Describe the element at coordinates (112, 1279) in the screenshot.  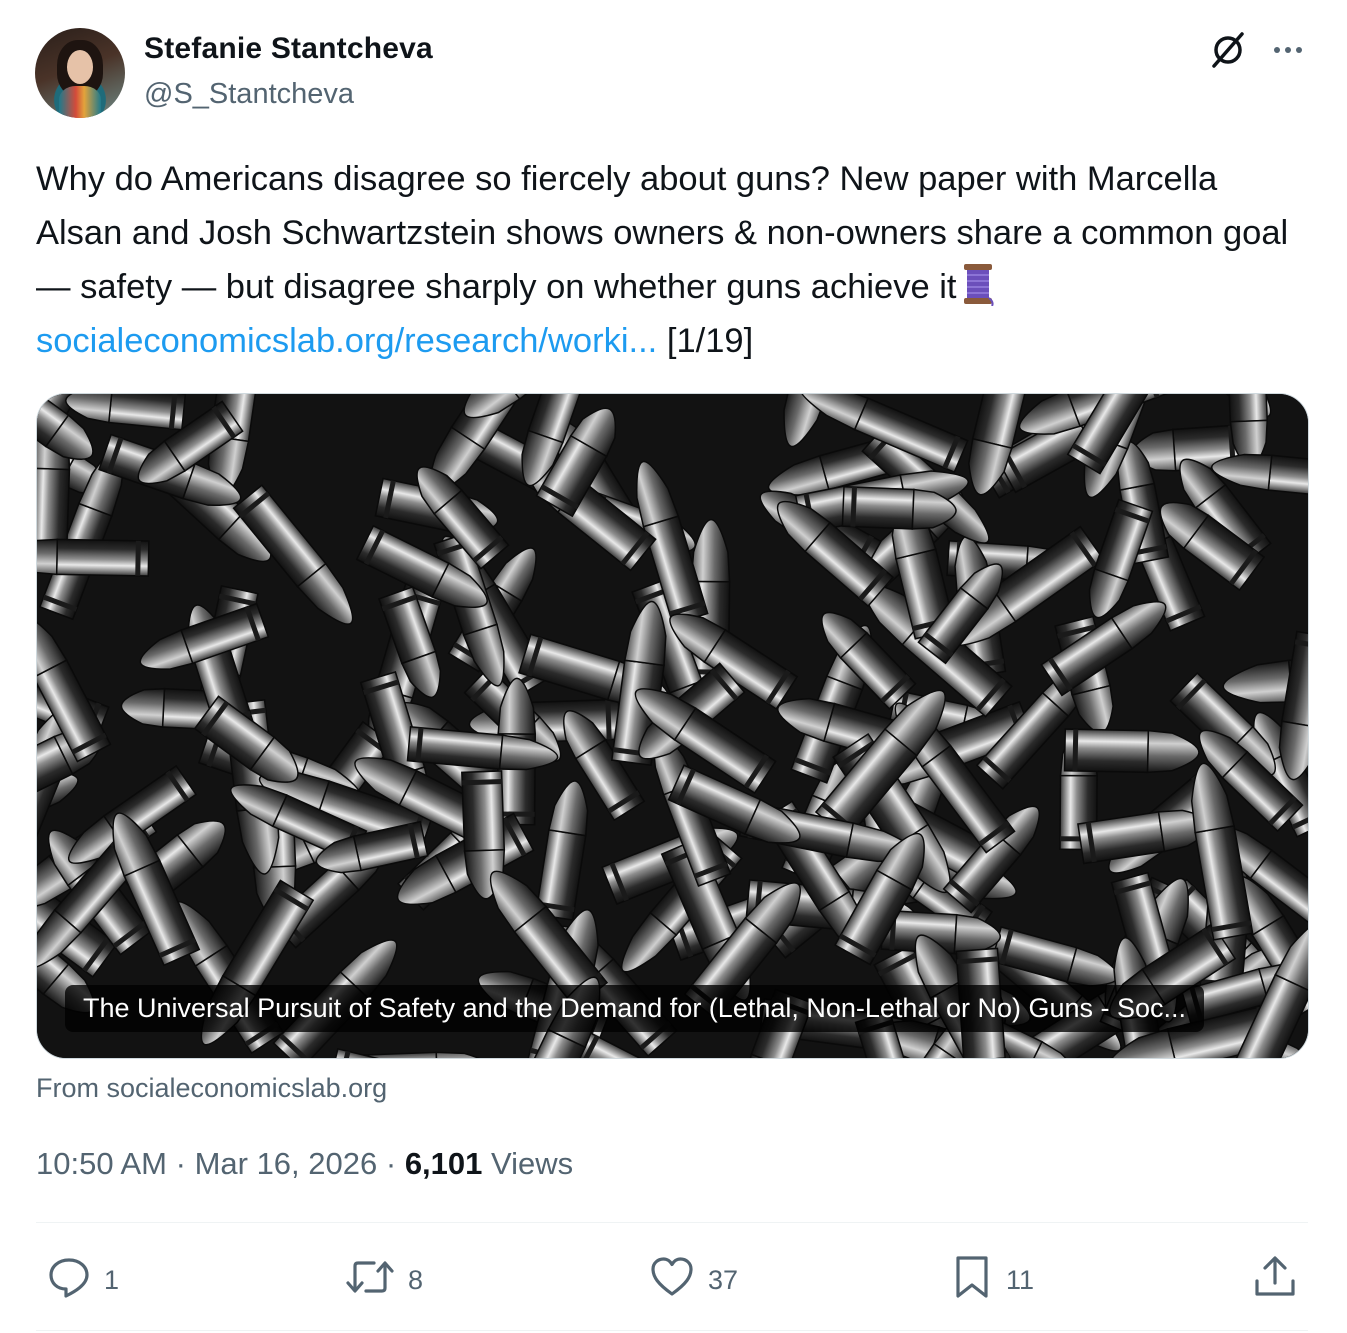
I see `reply-count: 1` at that location.